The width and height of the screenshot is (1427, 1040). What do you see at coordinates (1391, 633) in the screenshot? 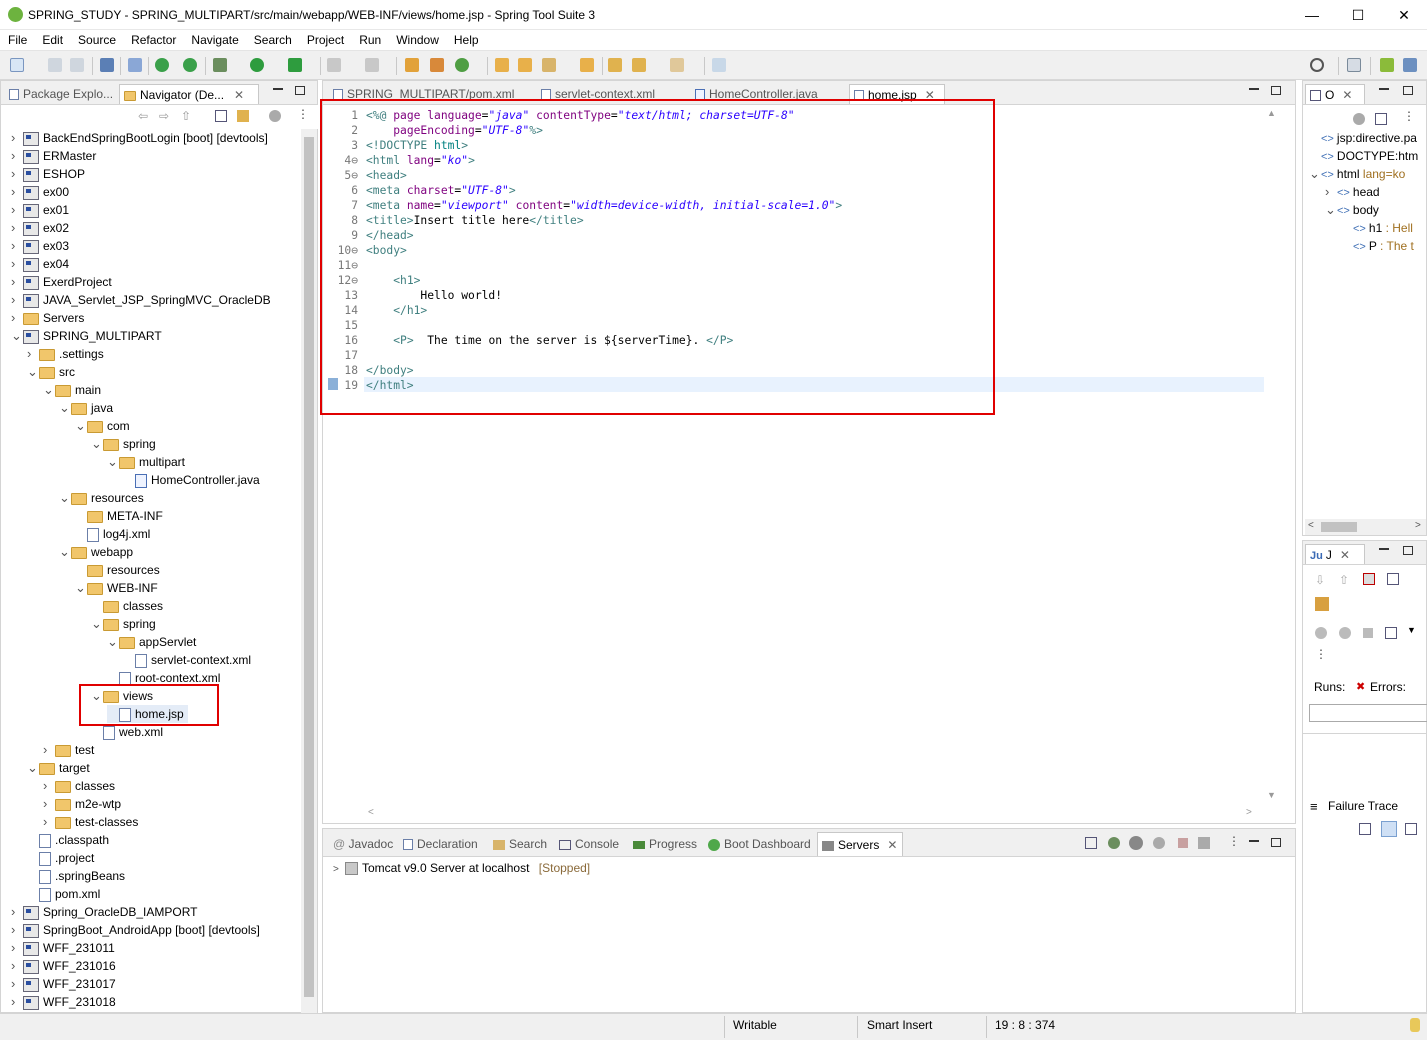
I see `layout-icon` at bounding box center [1391, 633].